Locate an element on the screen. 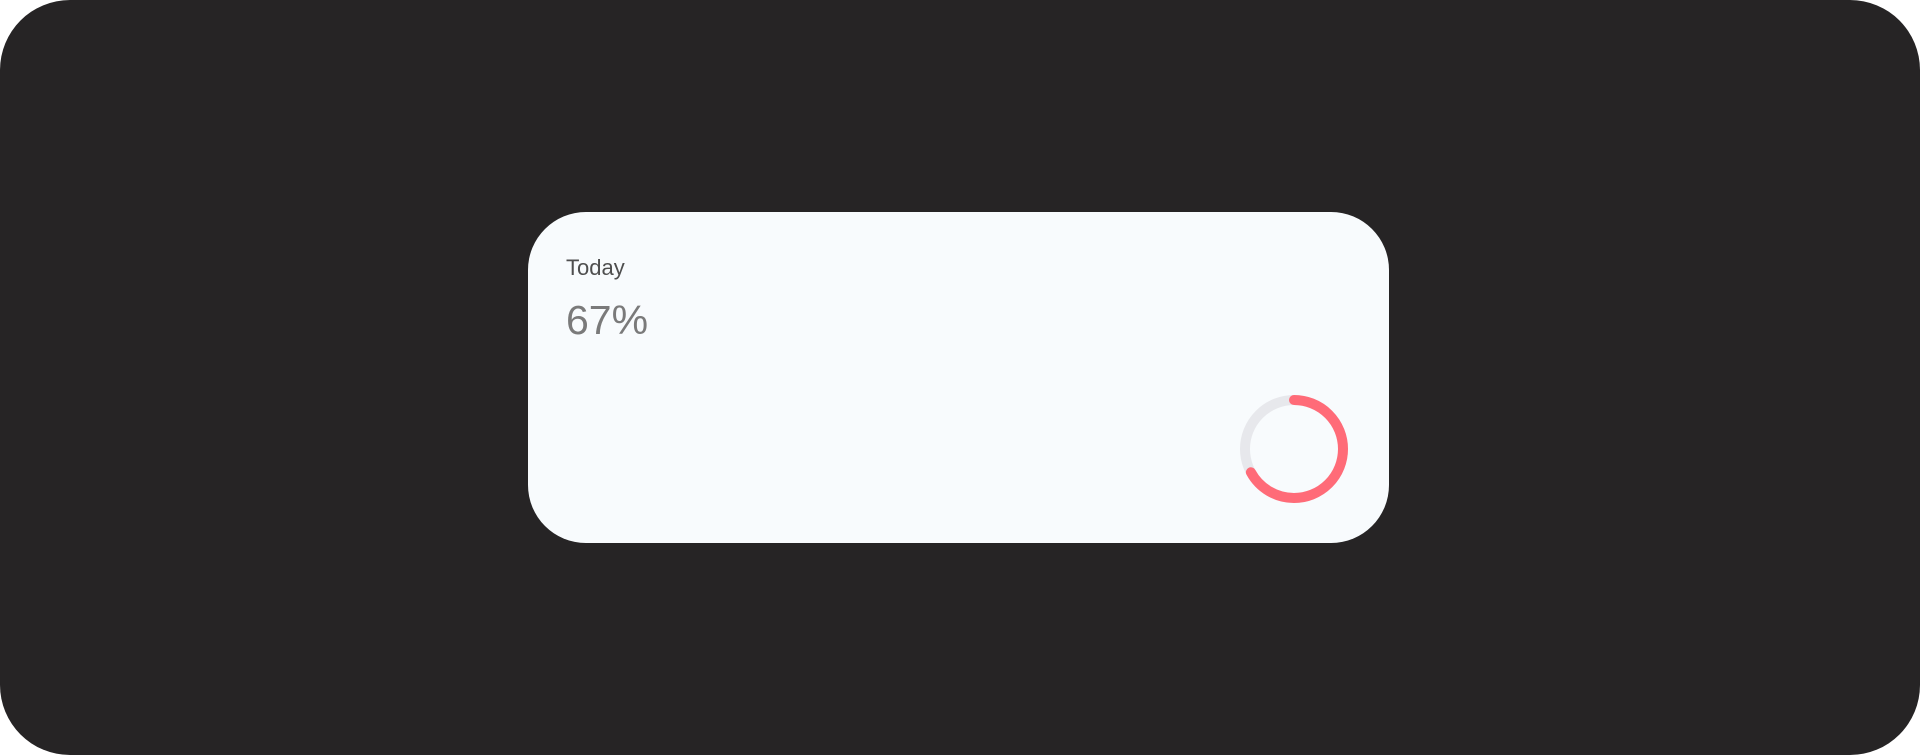 Image resolution: width=1920 pixels, height=755 pixels. card-label: Today is located at coordinates (595, 267).